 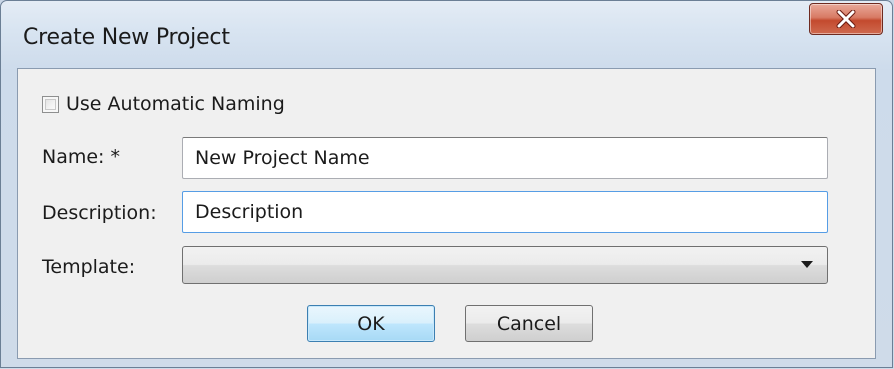 What do you see at coordinates (126, 37) in the screenshot?
I see `dialog-title: Create New Project` at bounding box center [126, 37].